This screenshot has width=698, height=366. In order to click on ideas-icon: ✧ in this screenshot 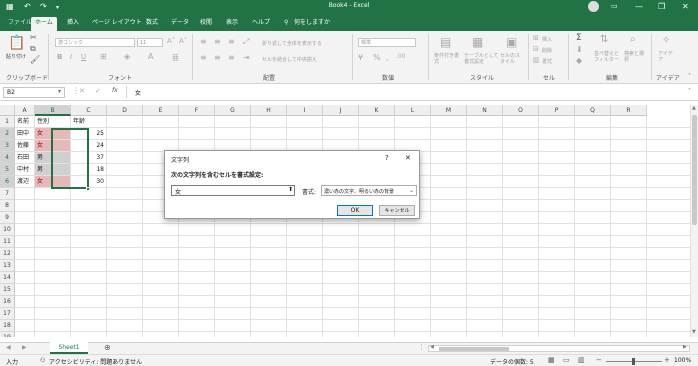, I will do `click(666, 40)`.